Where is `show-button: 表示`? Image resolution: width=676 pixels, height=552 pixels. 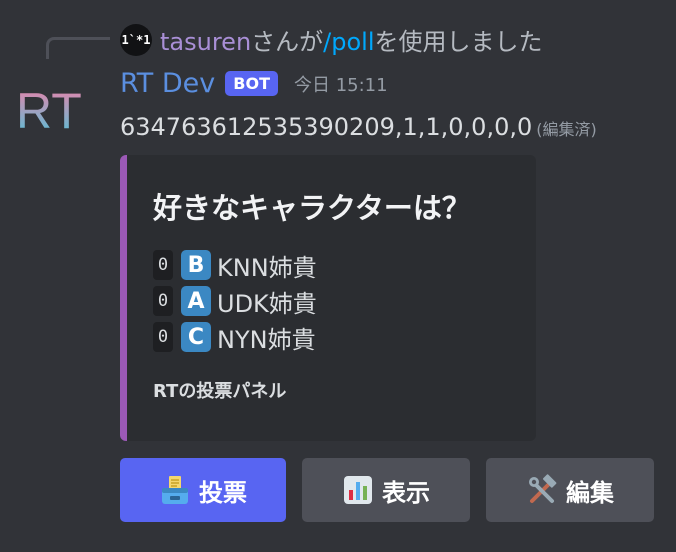 show-button: 表示 is located at coordinates (386, 490).